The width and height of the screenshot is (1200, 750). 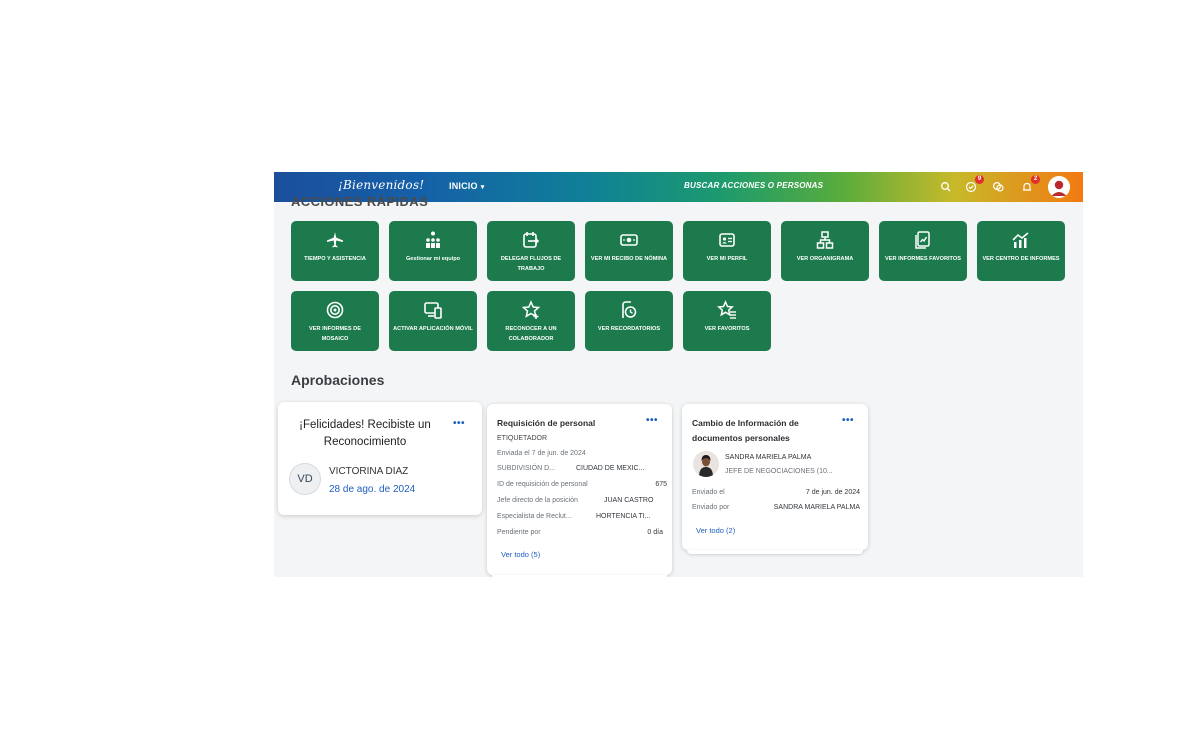 What do you see at coordinates (522, 438) in the screenshot?
I see `requisition-subtitle: ETIQUETADOR` at bounding box center [522, 438].